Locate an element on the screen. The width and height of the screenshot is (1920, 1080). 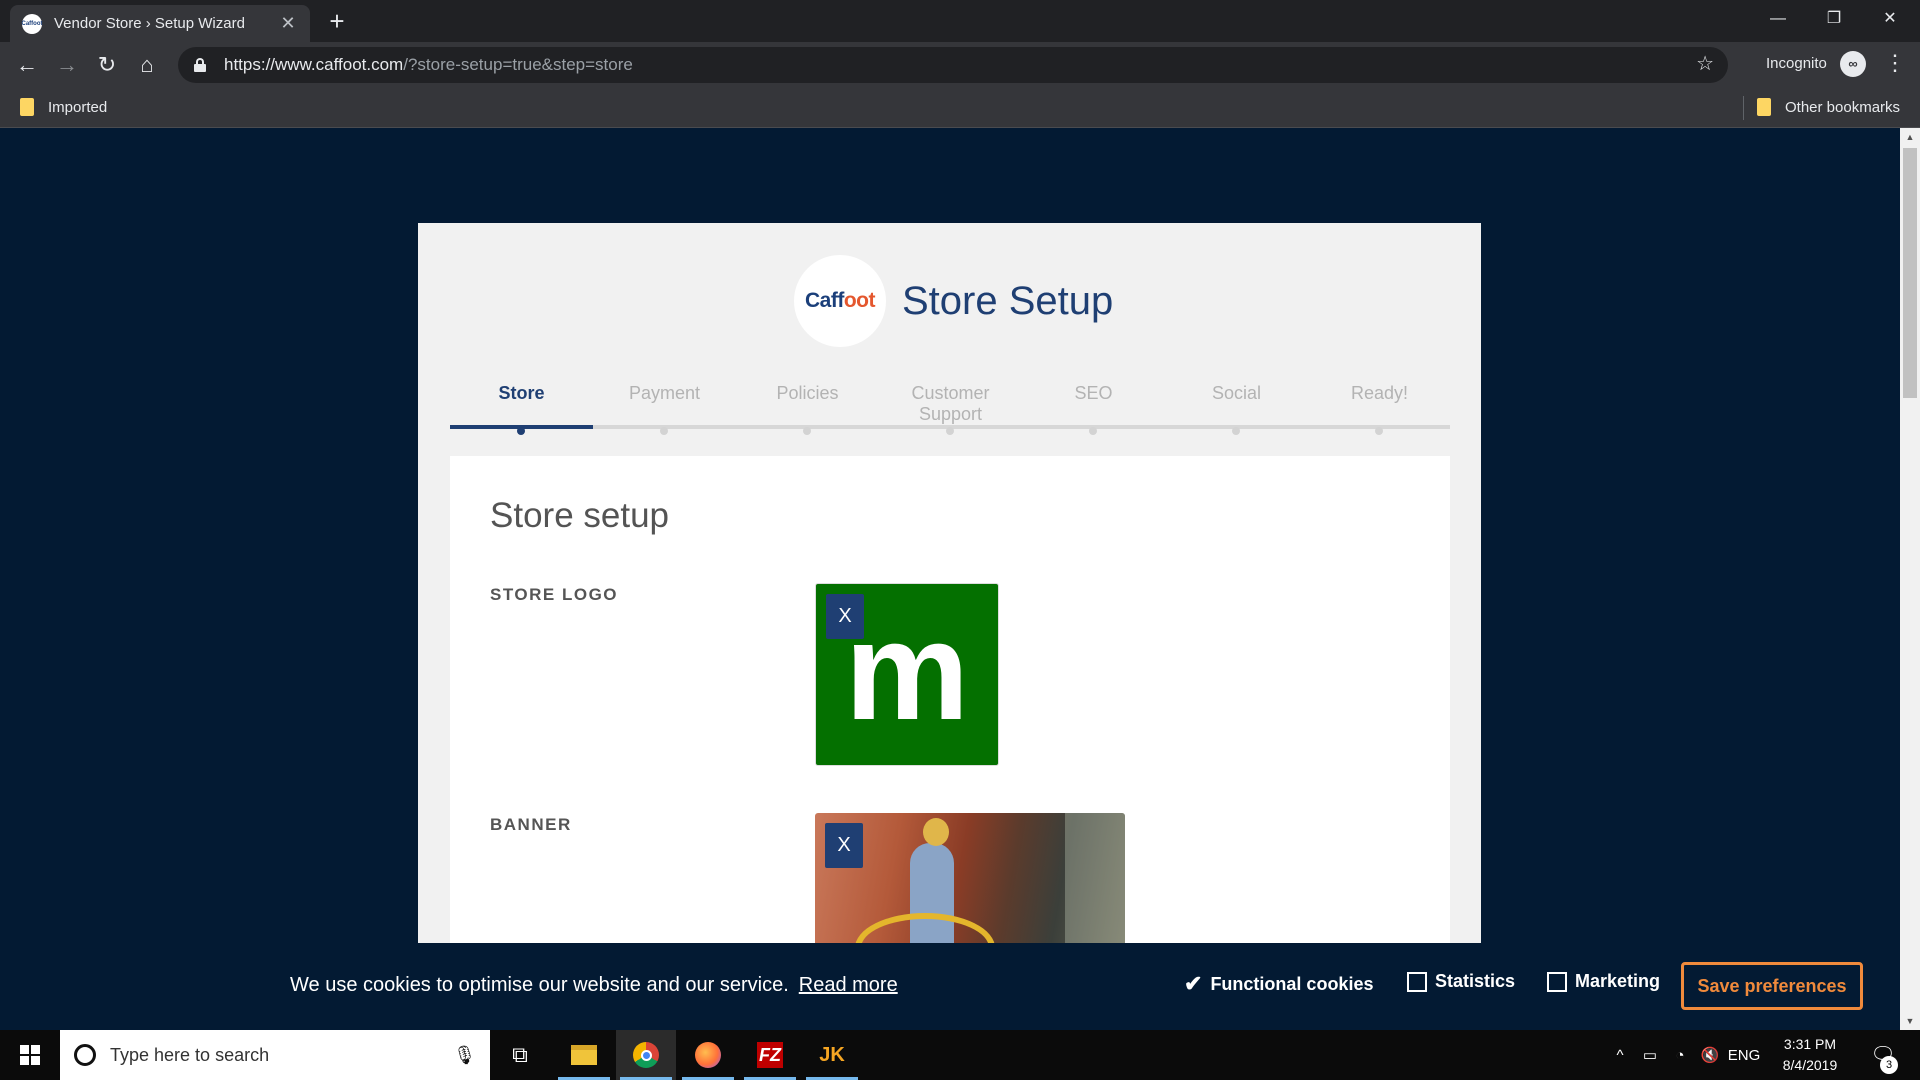
remove-logo-button: X is located at coordinates (845, 616).